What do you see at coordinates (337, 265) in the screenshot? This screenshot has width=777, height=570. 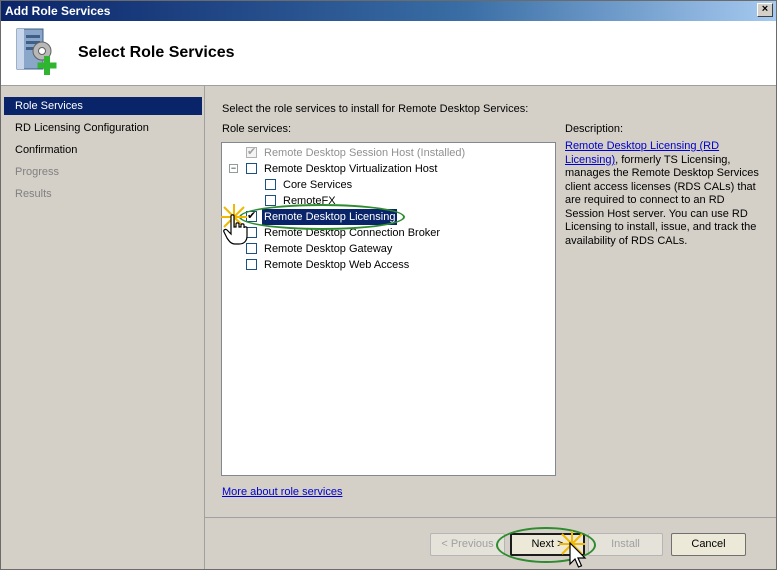 I see `tree-item-label: Remote Desktop Web Access` at bounding box center [337, 265].